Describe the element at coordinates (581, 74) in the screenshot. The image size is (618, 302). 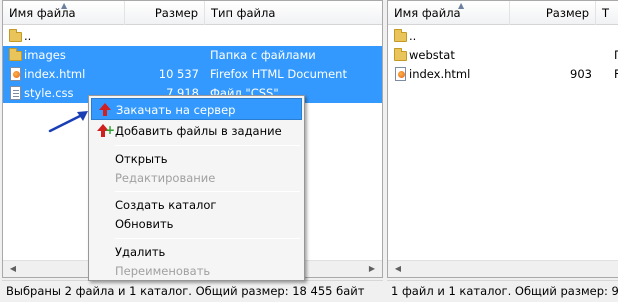
I see `file-size: 903` at that location.